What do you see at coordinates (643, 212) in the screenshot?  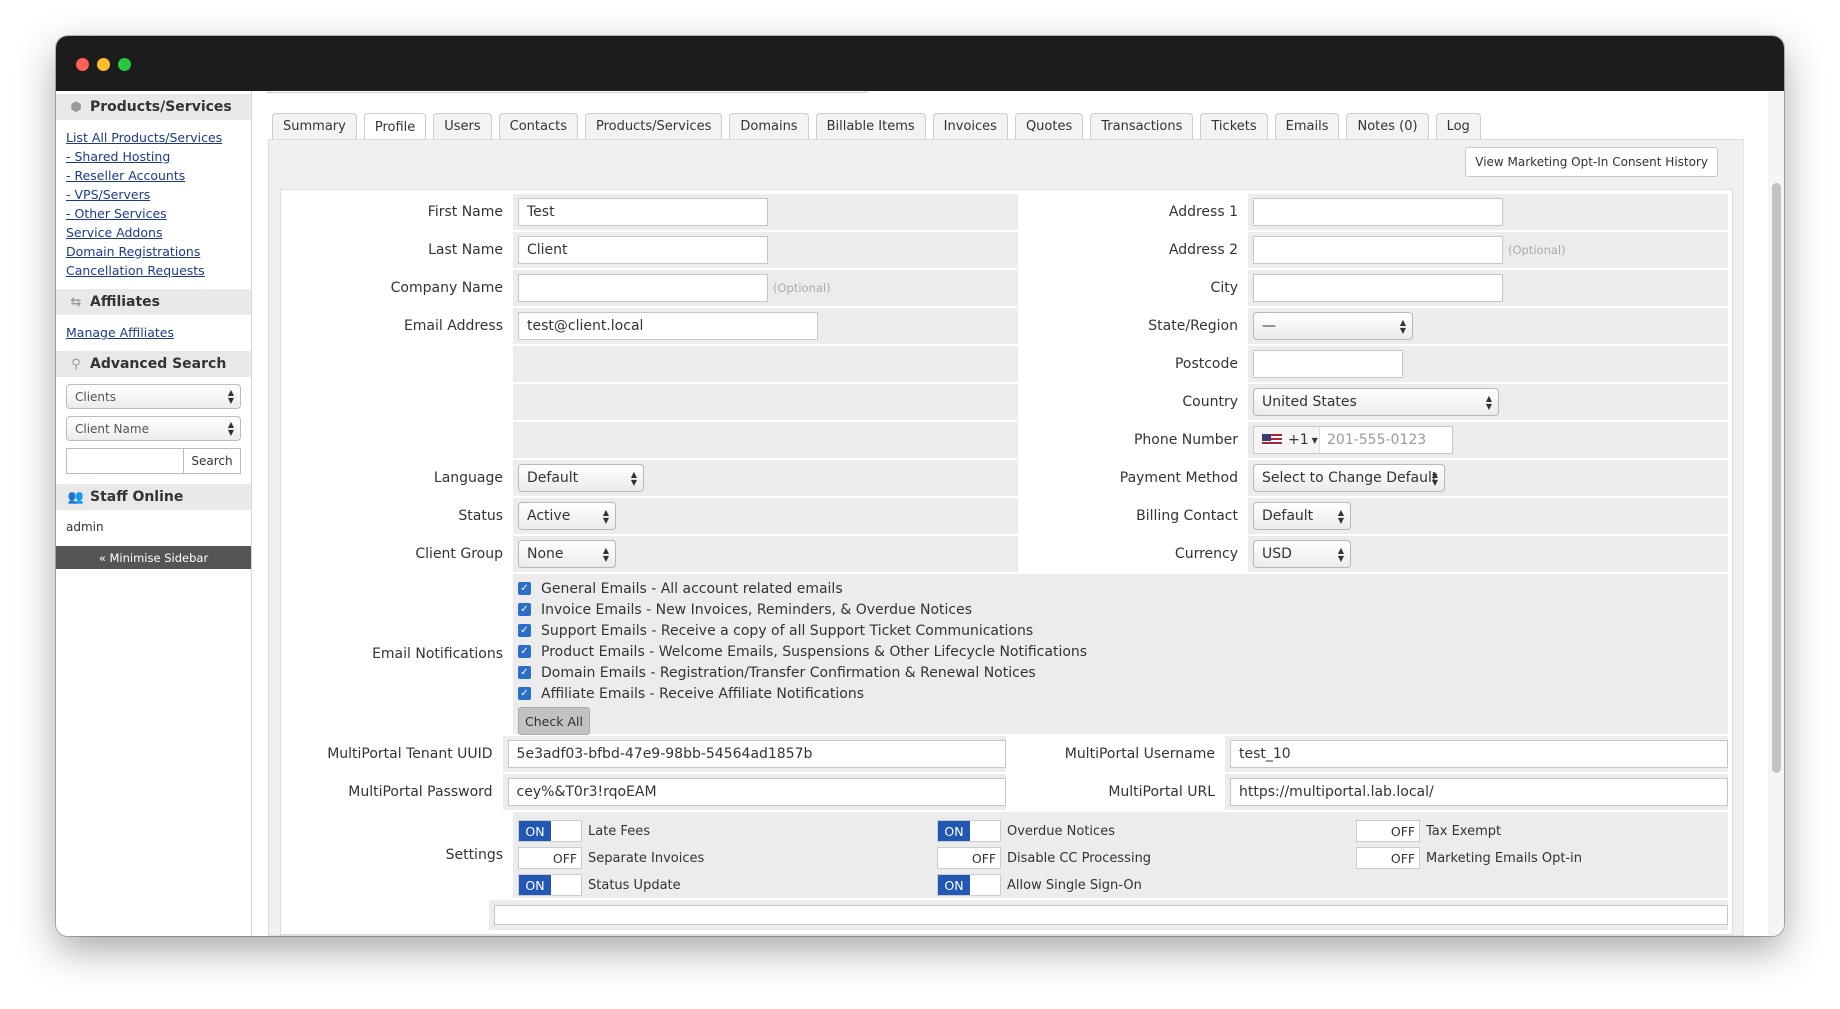 I see `first-name-input: Test` at bounding box center [643, 212].